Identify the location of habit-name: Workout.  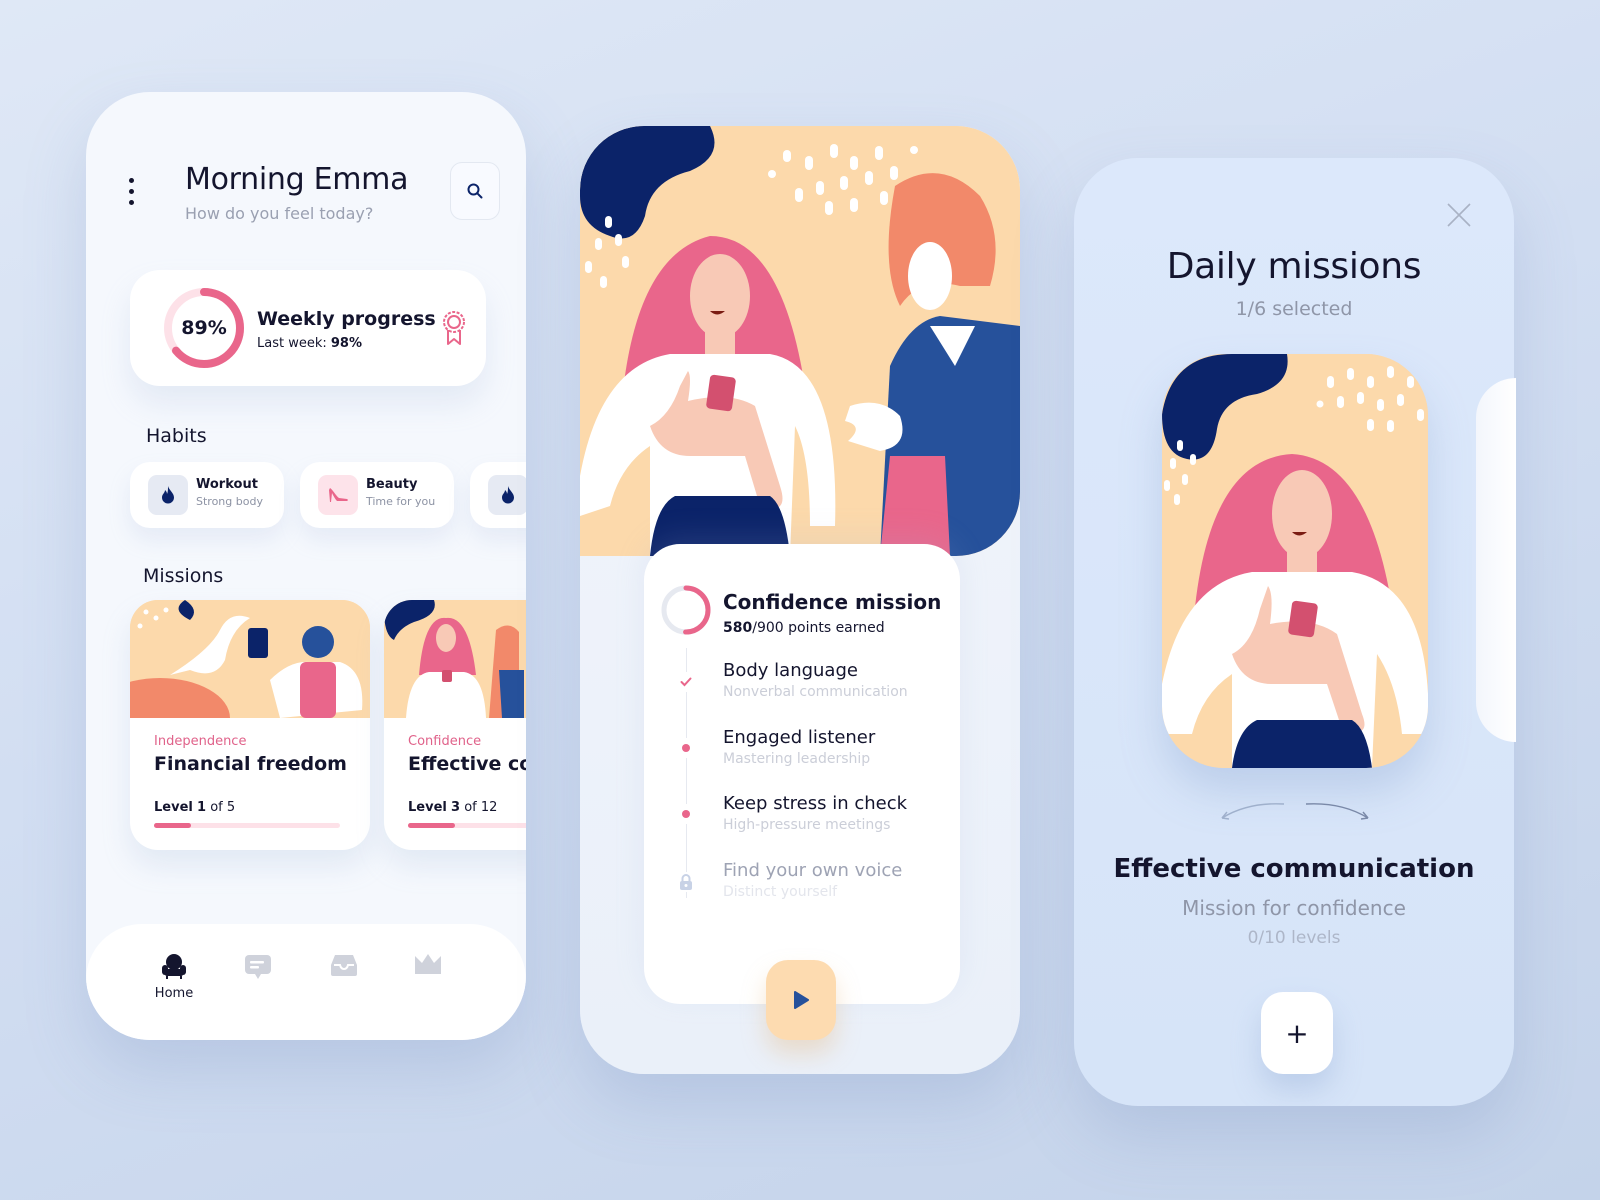
(227, 484).